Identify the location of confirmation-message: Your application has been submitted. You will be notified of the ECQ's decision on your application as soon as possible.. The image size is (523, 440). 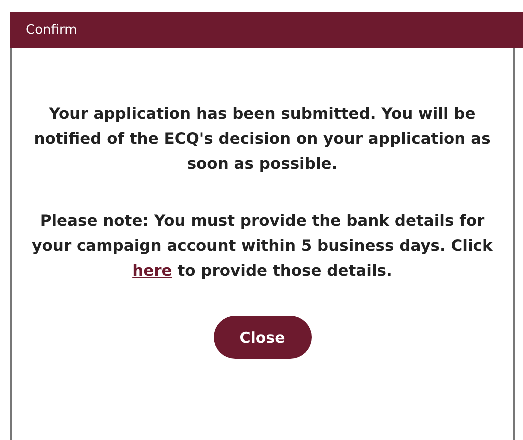
(262, 139).